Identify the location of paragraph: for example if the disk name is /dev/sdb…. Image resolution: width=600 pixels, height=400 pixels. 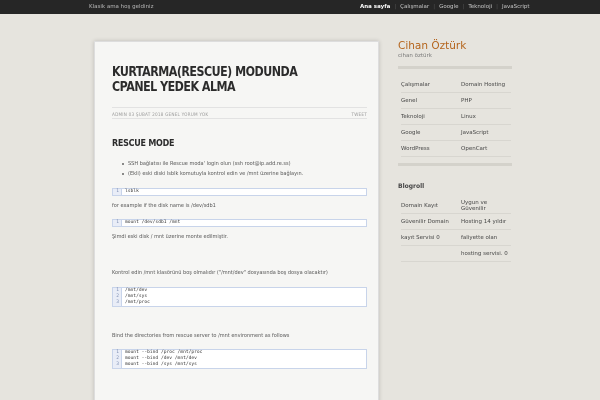
(164, 206).